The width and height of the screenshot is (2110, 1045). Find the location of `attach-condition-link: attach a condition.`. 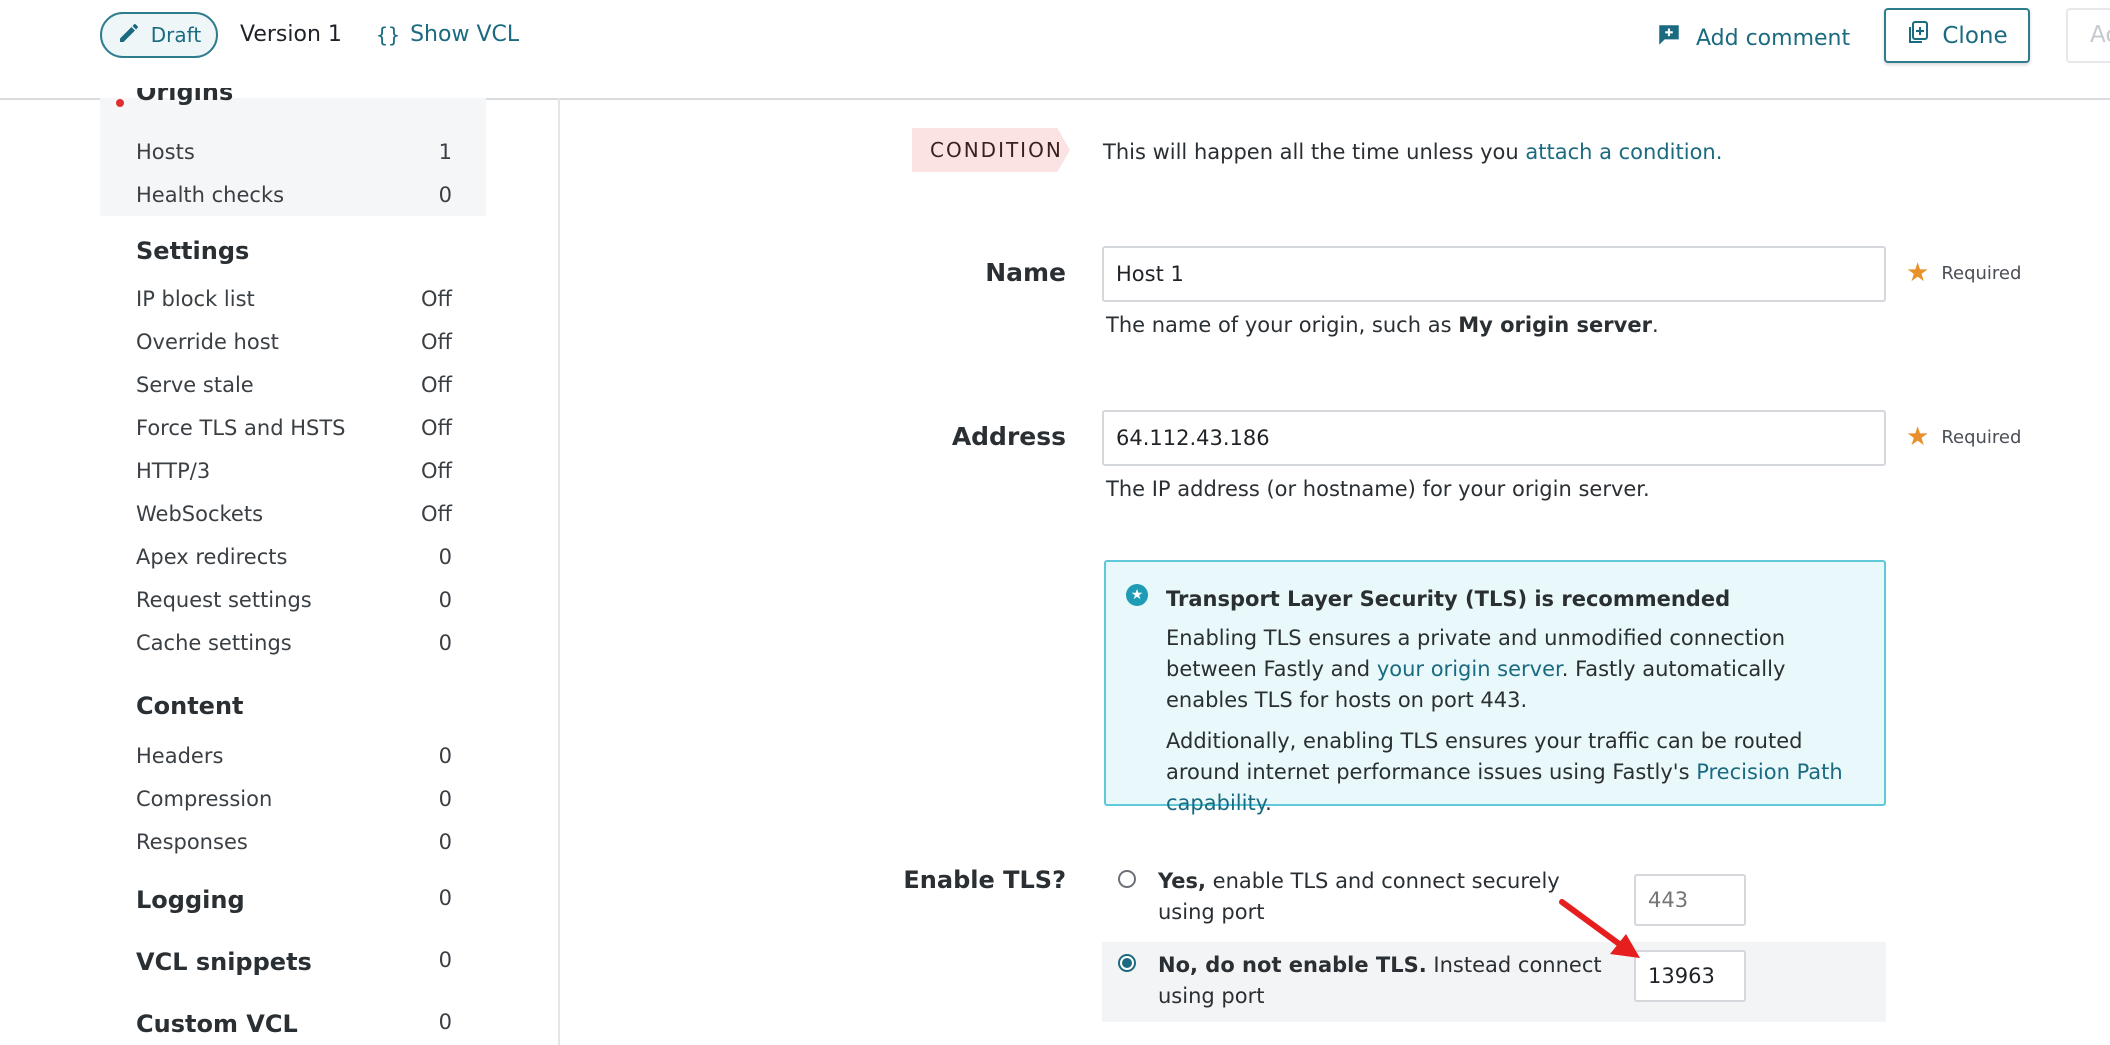

attach-condition-link: attach a condition. is located at coordinates (1623, 152).